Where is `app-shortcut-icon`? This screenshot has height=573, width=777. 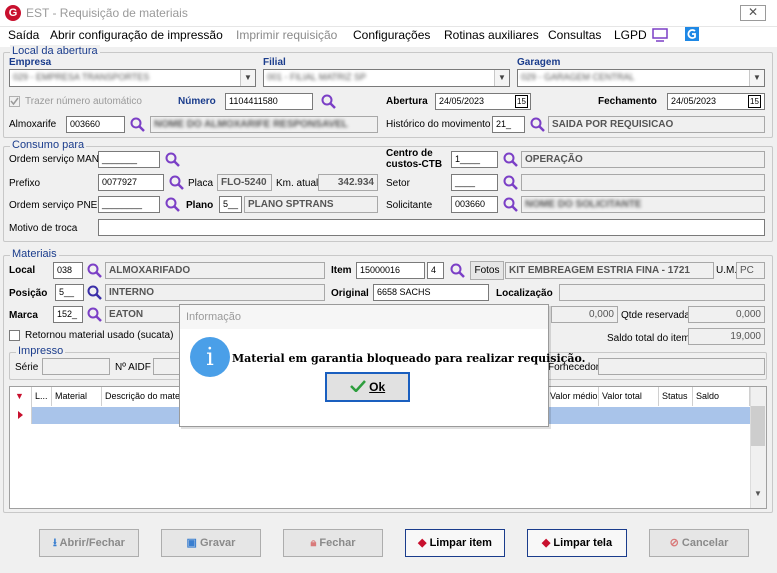
app-shortcut-icon is located at coordinates (692, 34).